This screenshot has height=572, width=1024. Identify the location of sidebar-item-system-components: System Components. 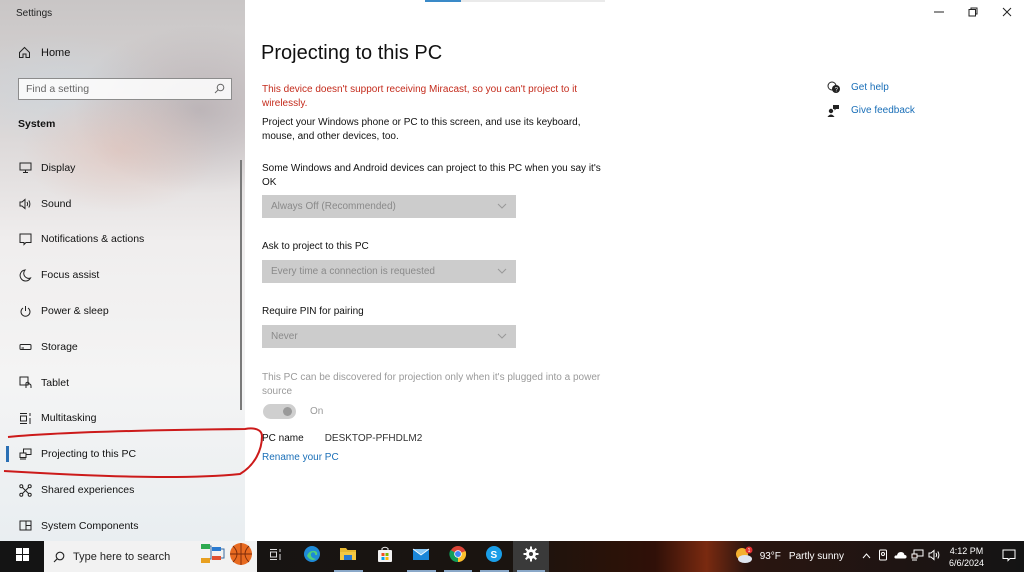
(124, 526).